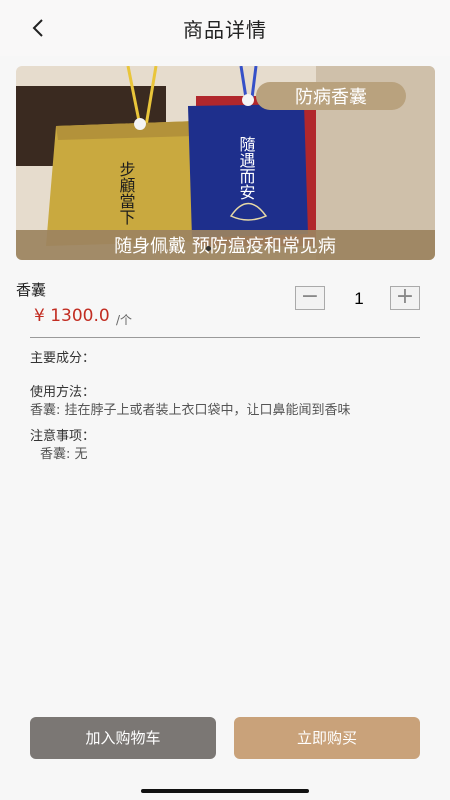  I want to click on product-price: ¥ 1300.0, so click(72, 316).